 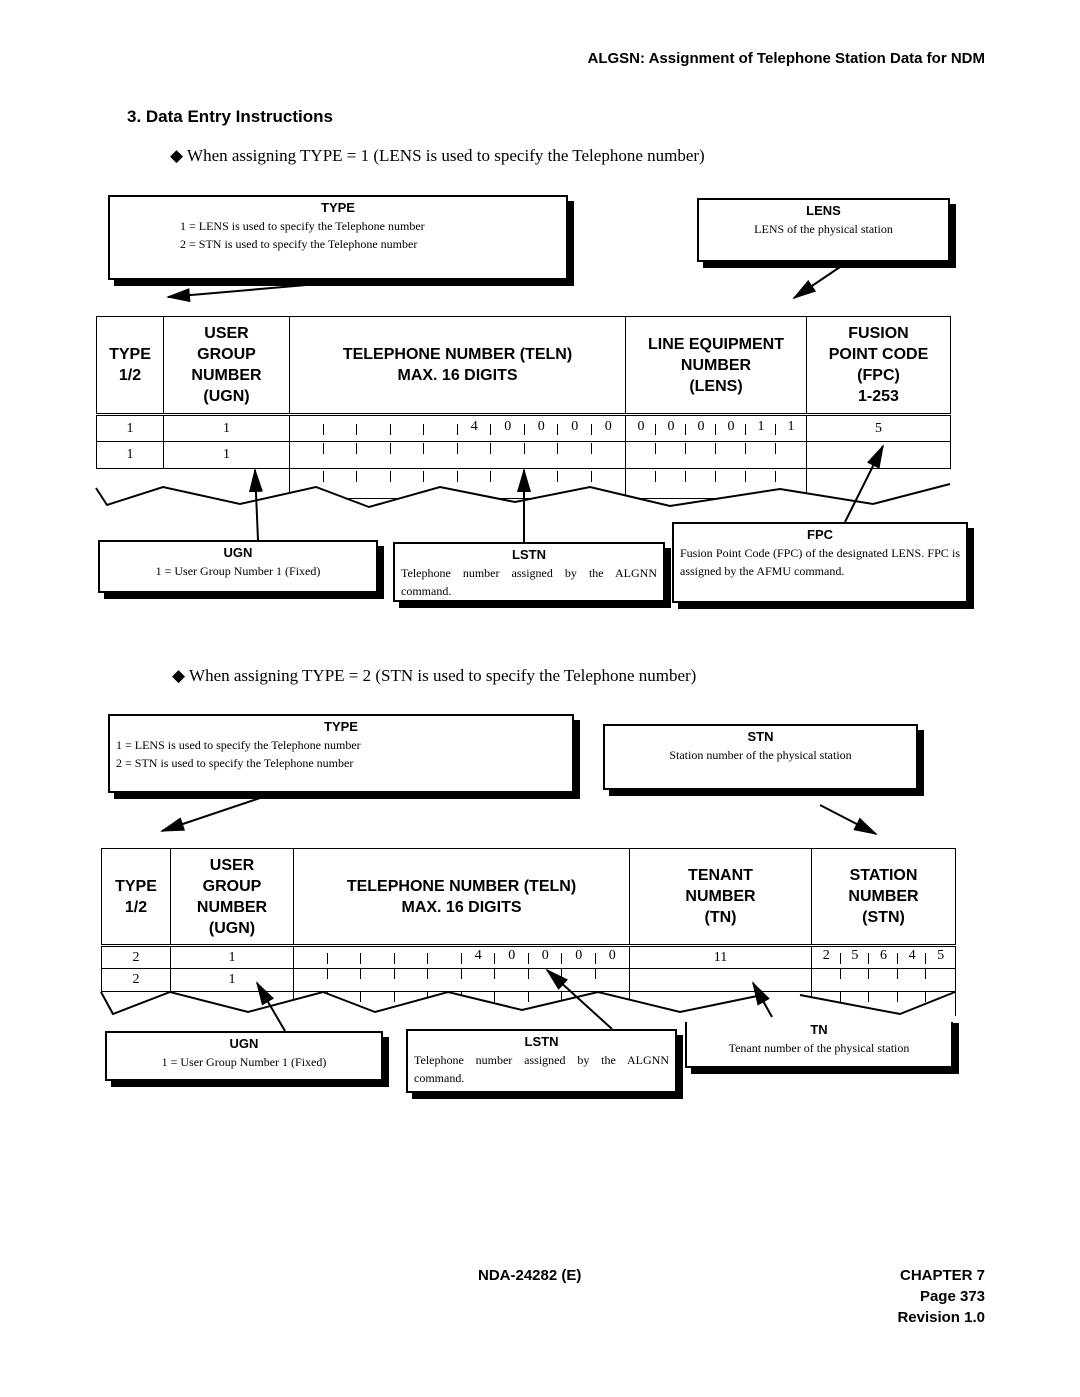 I want to click on page-number: Page 373, so click(x=952, y=1296).